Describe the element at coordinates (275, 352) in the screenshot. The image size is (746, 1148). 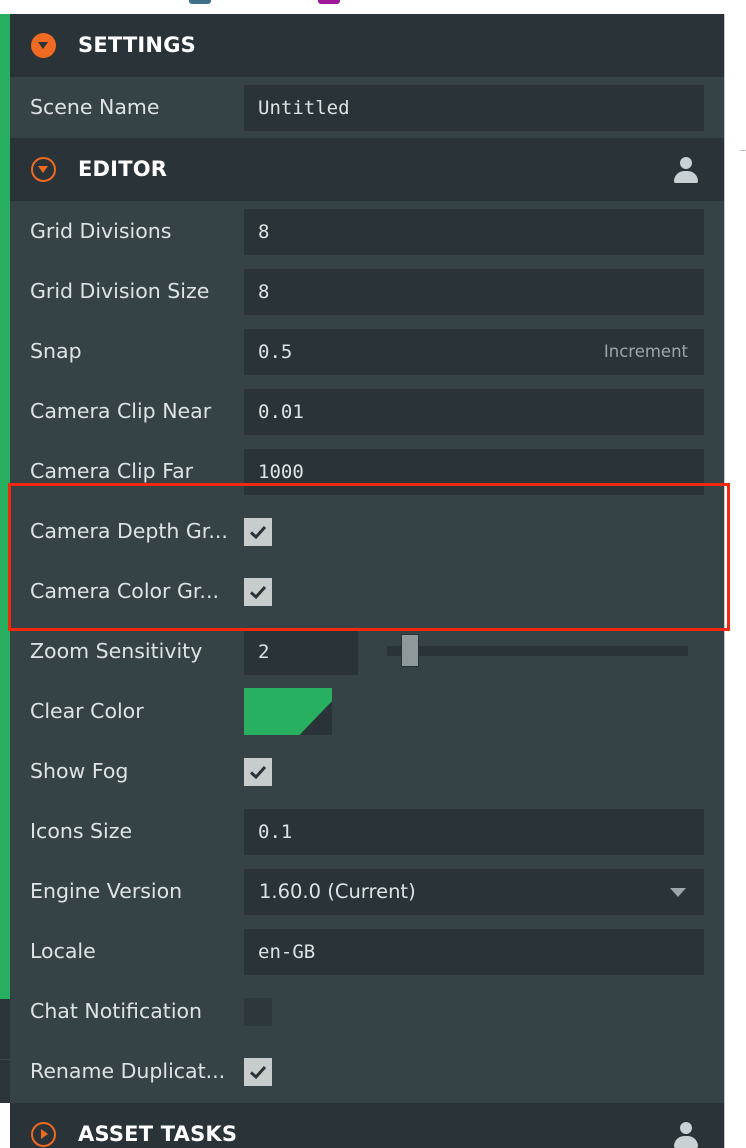
I see `snap-value: 0.5` at that location.